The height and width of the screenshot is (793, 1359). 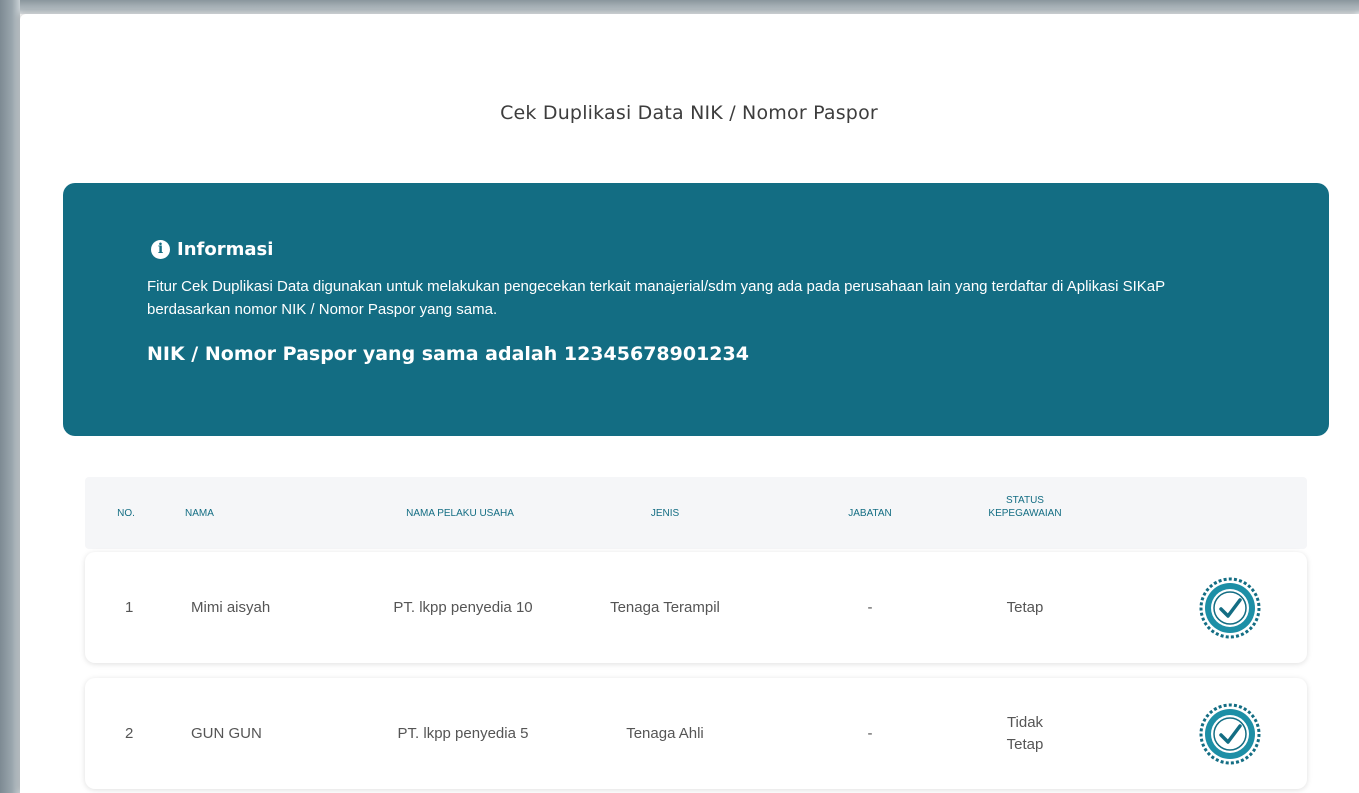 I want to click on cell-status: Tetap, so click(x=1025, y=607).